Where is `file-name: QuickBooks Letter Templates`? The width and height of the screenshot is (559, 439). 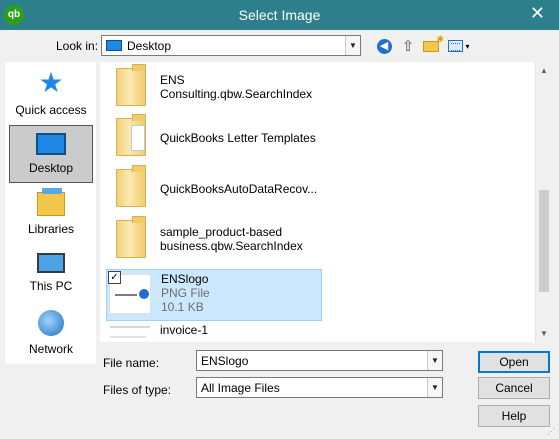
file-name: QuickBooks Letter Templates is located at coordinates (238, 138).